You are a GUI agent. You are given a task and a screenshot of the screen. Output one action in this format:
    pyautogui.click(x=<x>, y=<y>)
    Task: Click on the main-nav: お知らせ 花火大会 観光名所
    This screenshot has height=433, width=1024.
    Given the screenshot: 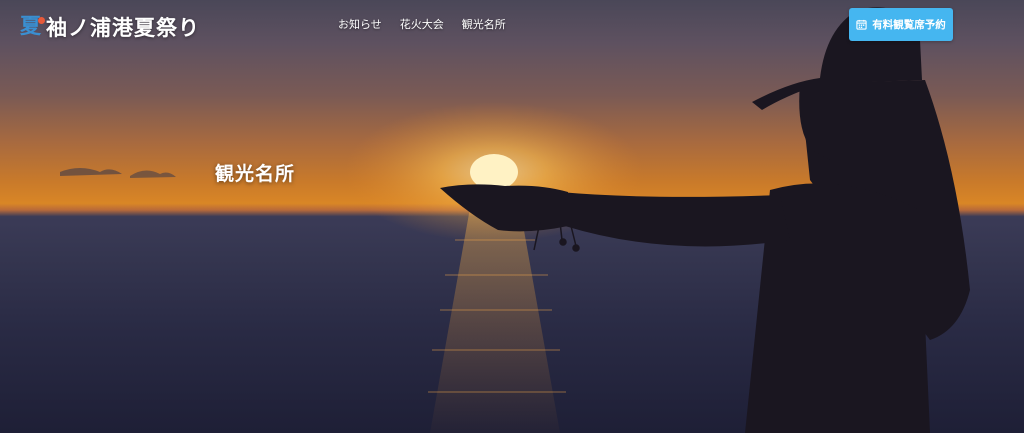 What is the action you would take?
    pyautogui.click(x=422, y=24)
    